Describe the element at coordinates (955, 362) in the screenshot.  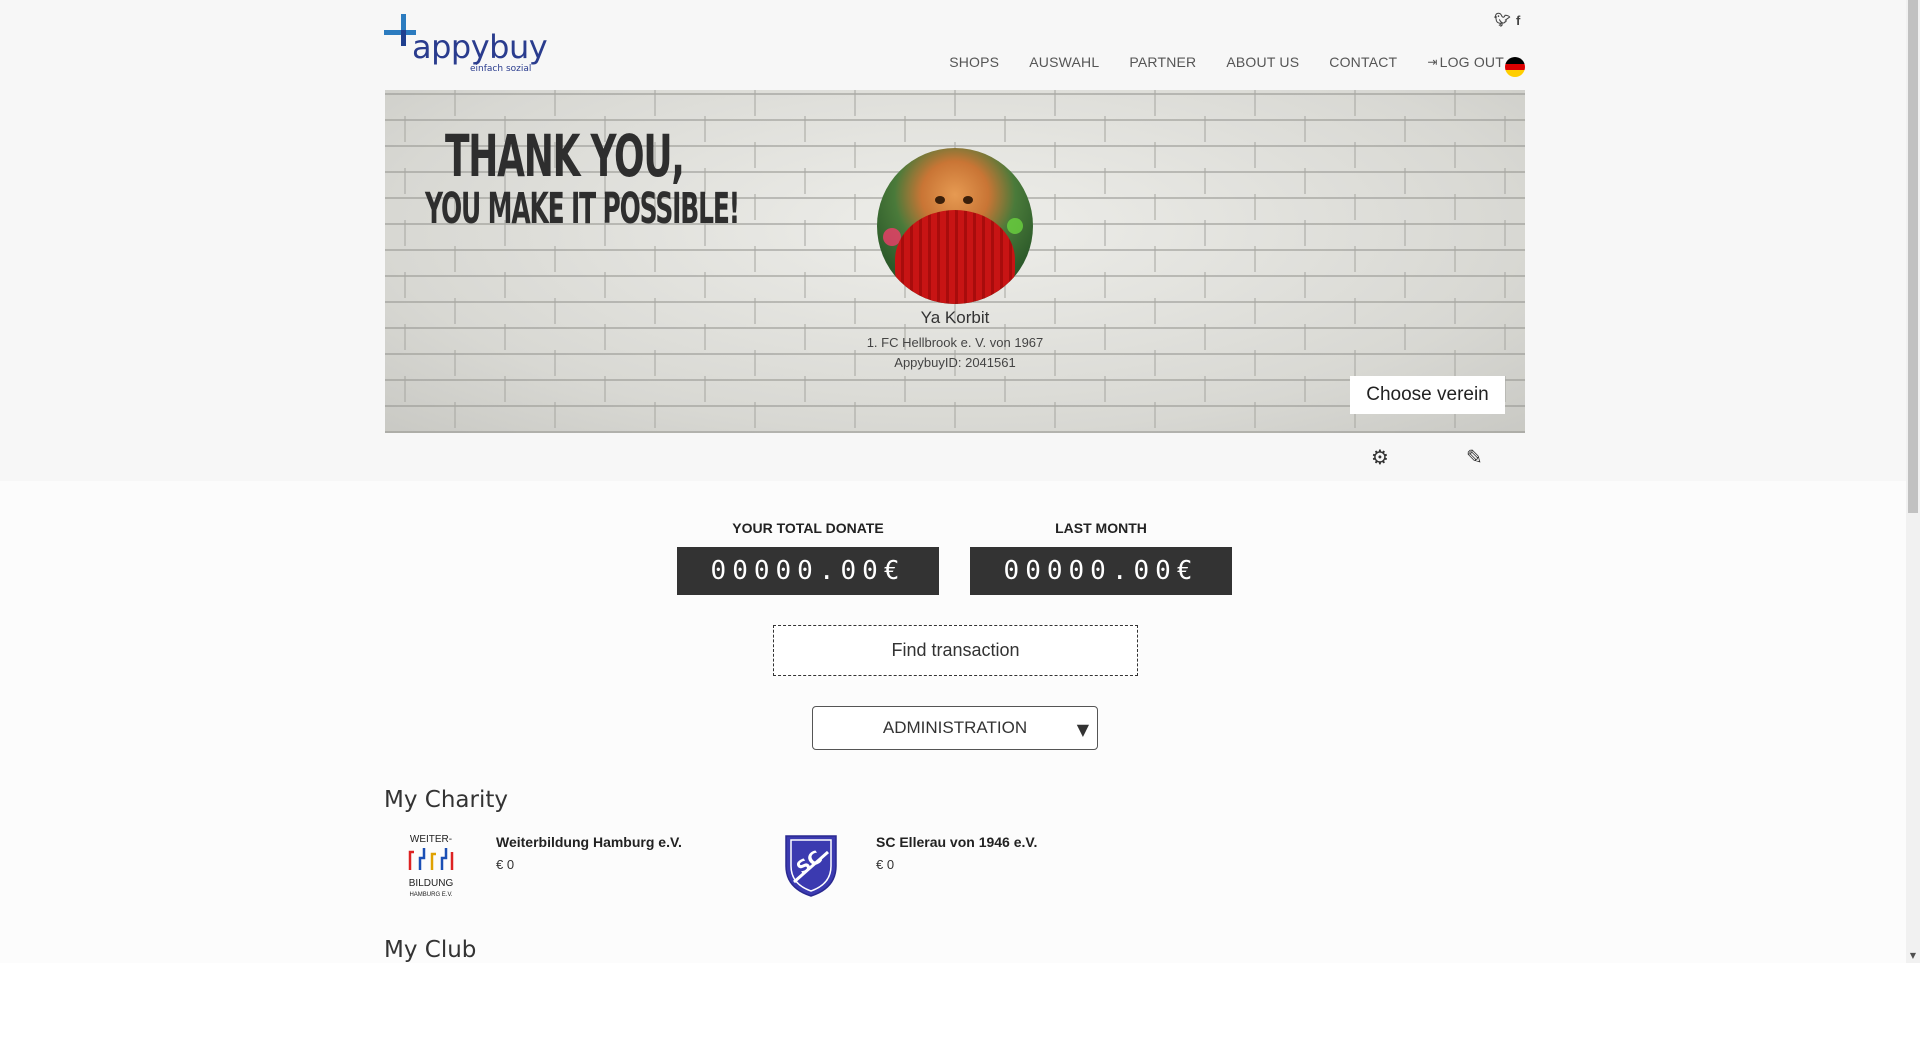
I see `user-appybuy-id: AppybuyID: 2041561` at that location.